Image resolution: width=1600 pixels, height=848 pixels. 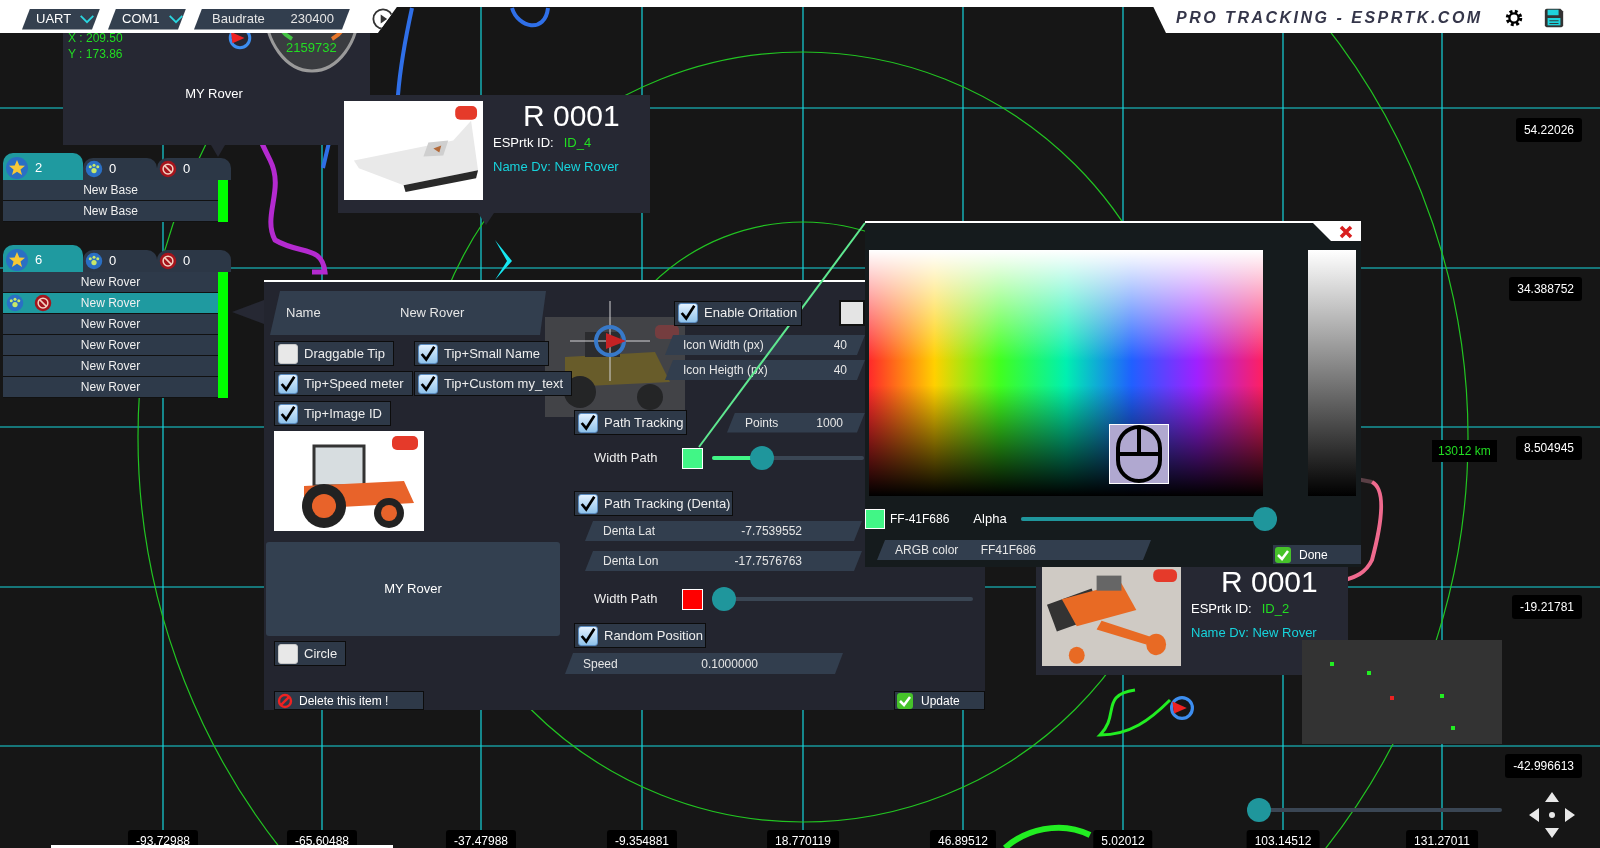 I want to click on field-value: 1000, so click(x=830, y=423).